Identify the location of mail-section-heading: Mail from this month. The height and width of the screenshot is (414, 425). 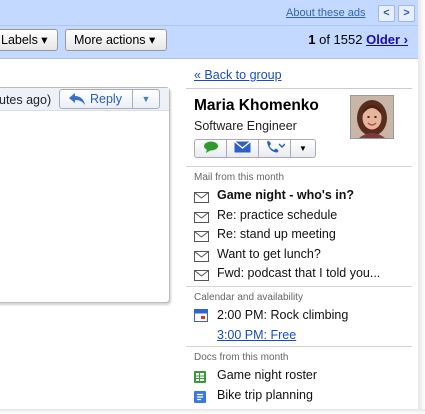
(239, 177).